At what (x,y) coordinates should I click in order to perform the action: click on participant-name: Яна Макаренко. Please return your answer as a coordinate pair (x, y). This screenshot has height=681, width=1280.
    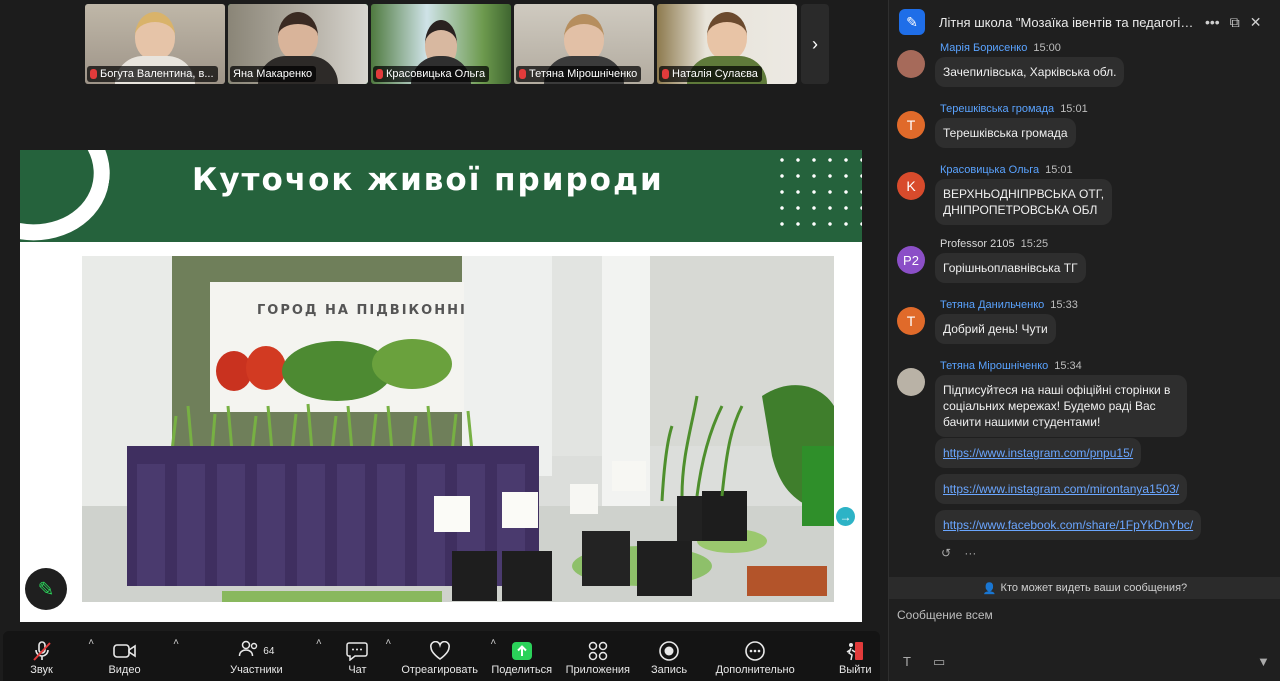
    Looking at the image, I should click on (273, 74).